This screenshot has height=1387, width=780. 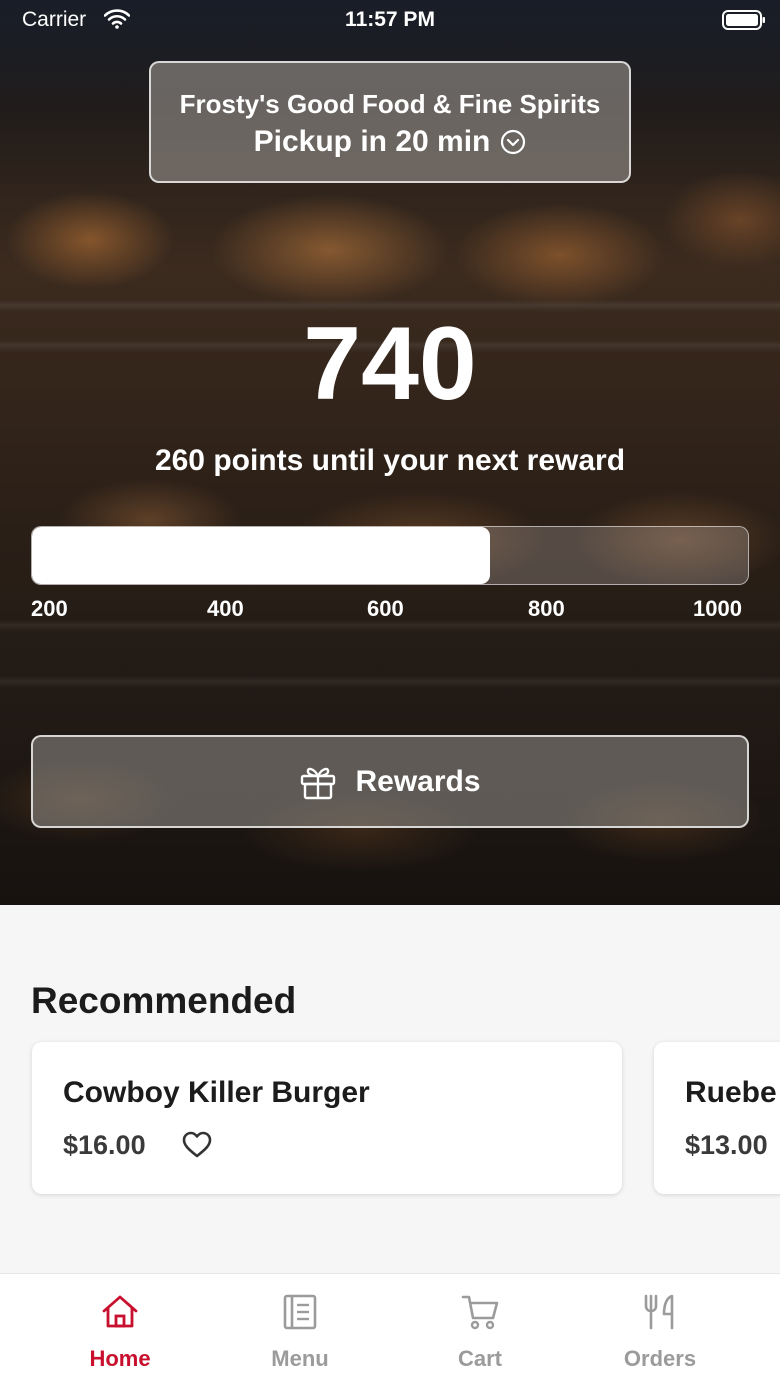 What do you see at coordinates (197, 1145) in the screenshot?
I see `heart-icon` at bounding box center [197, 1145].